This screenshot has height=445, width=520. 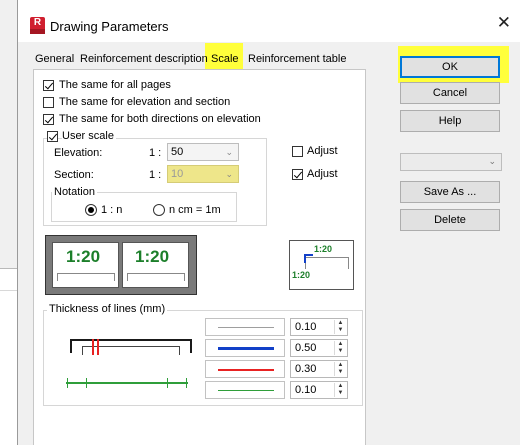 What do you see at coordinates (91, 210) in the screenshot?
I see `notation-1-n-radio` at bounding box center [91, 210].